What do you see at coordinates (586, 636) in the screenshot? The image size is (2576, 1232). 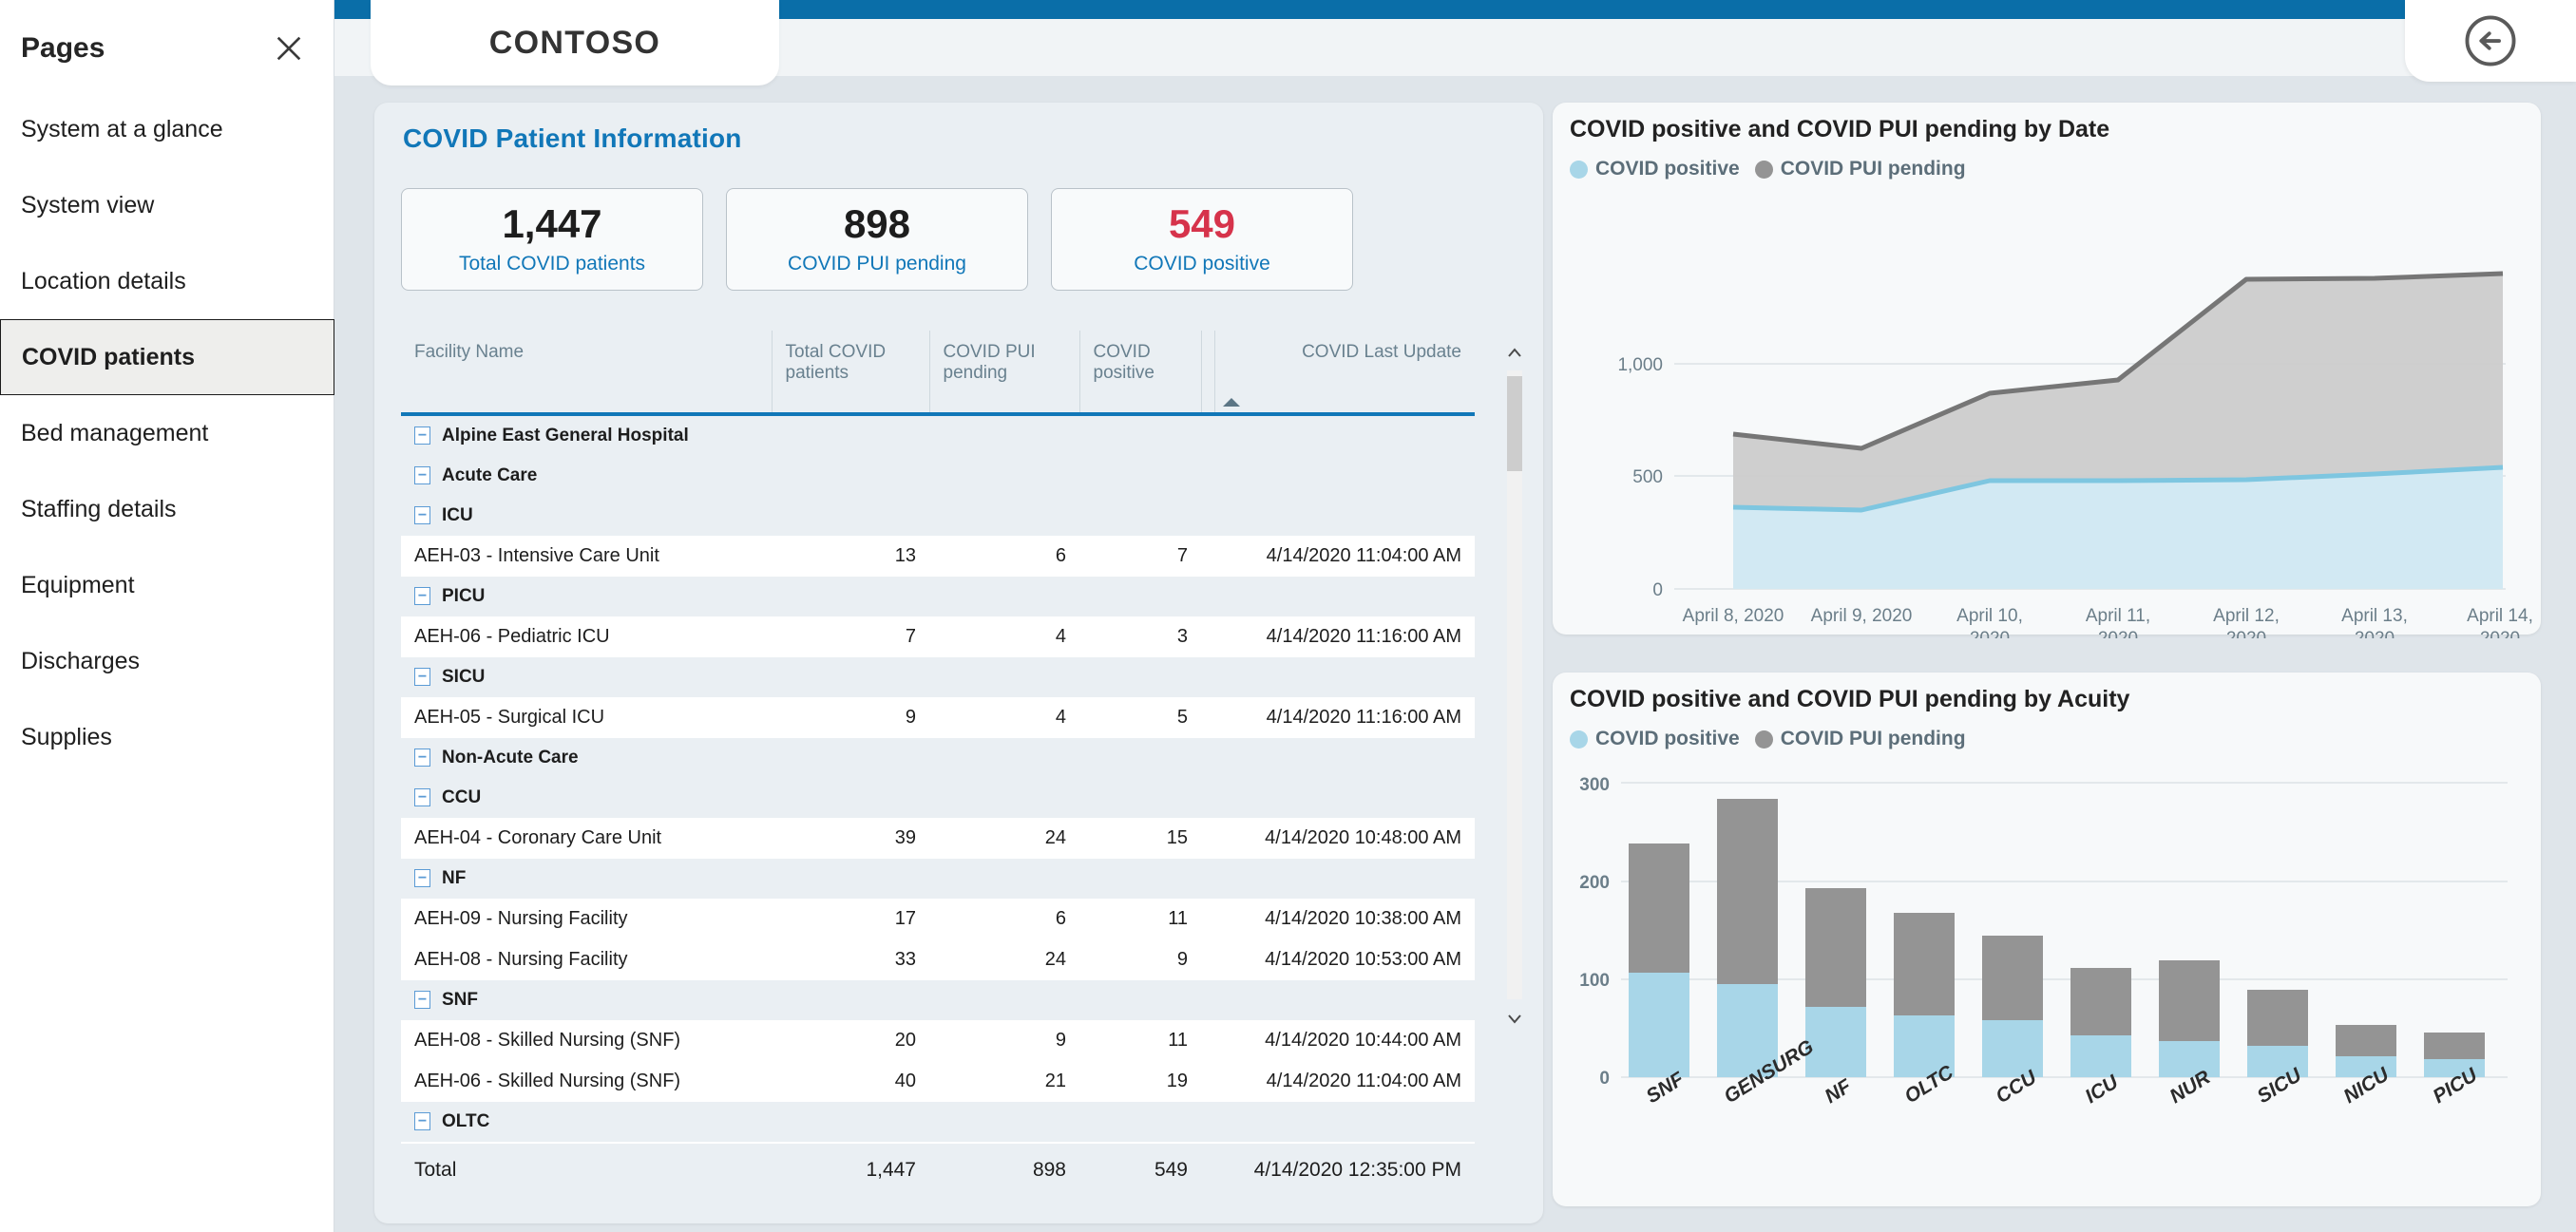 I see `cell-facility-name: AEH-06 - Pediatric ICU` at bounding box center [586, 636].